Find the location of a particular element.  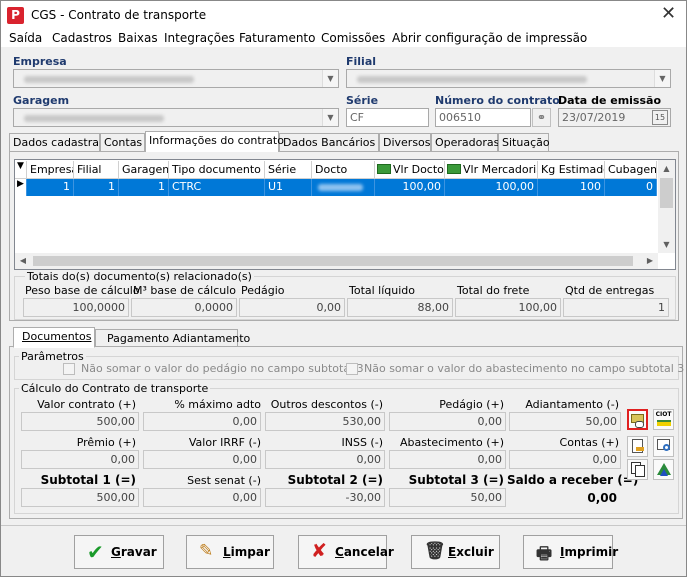

tab-informacoes-contrato: Informações do contrato is located at coordinates (214, 141).